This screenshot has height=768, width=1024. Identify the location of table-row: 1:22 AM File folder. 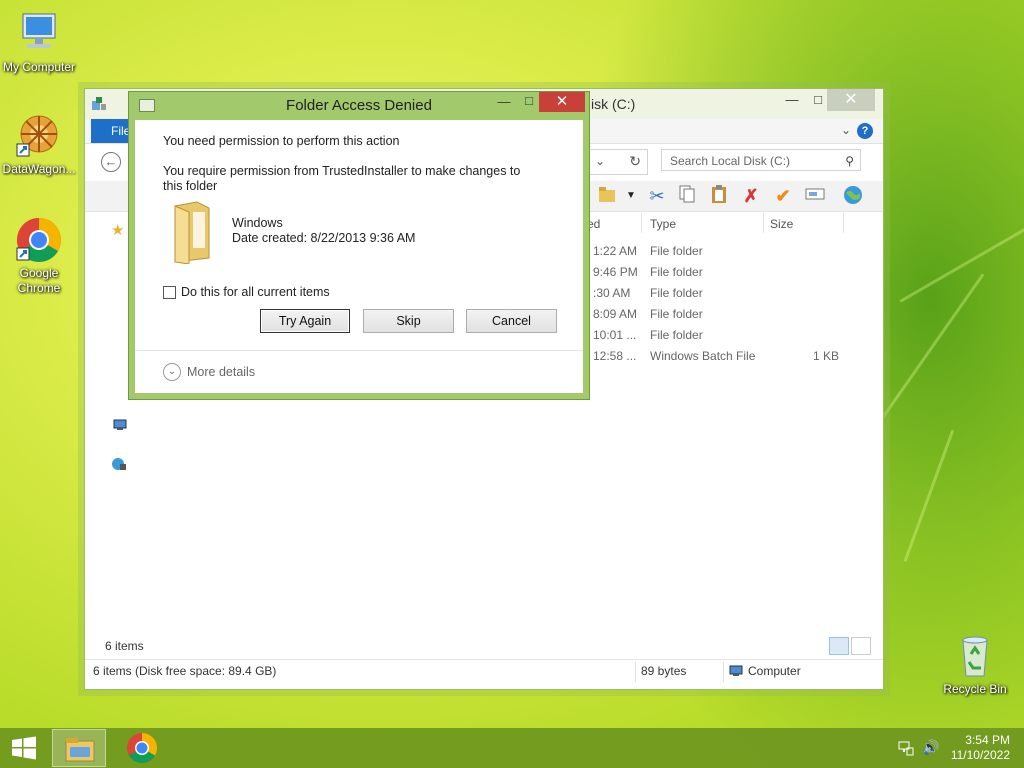
(730, 251).